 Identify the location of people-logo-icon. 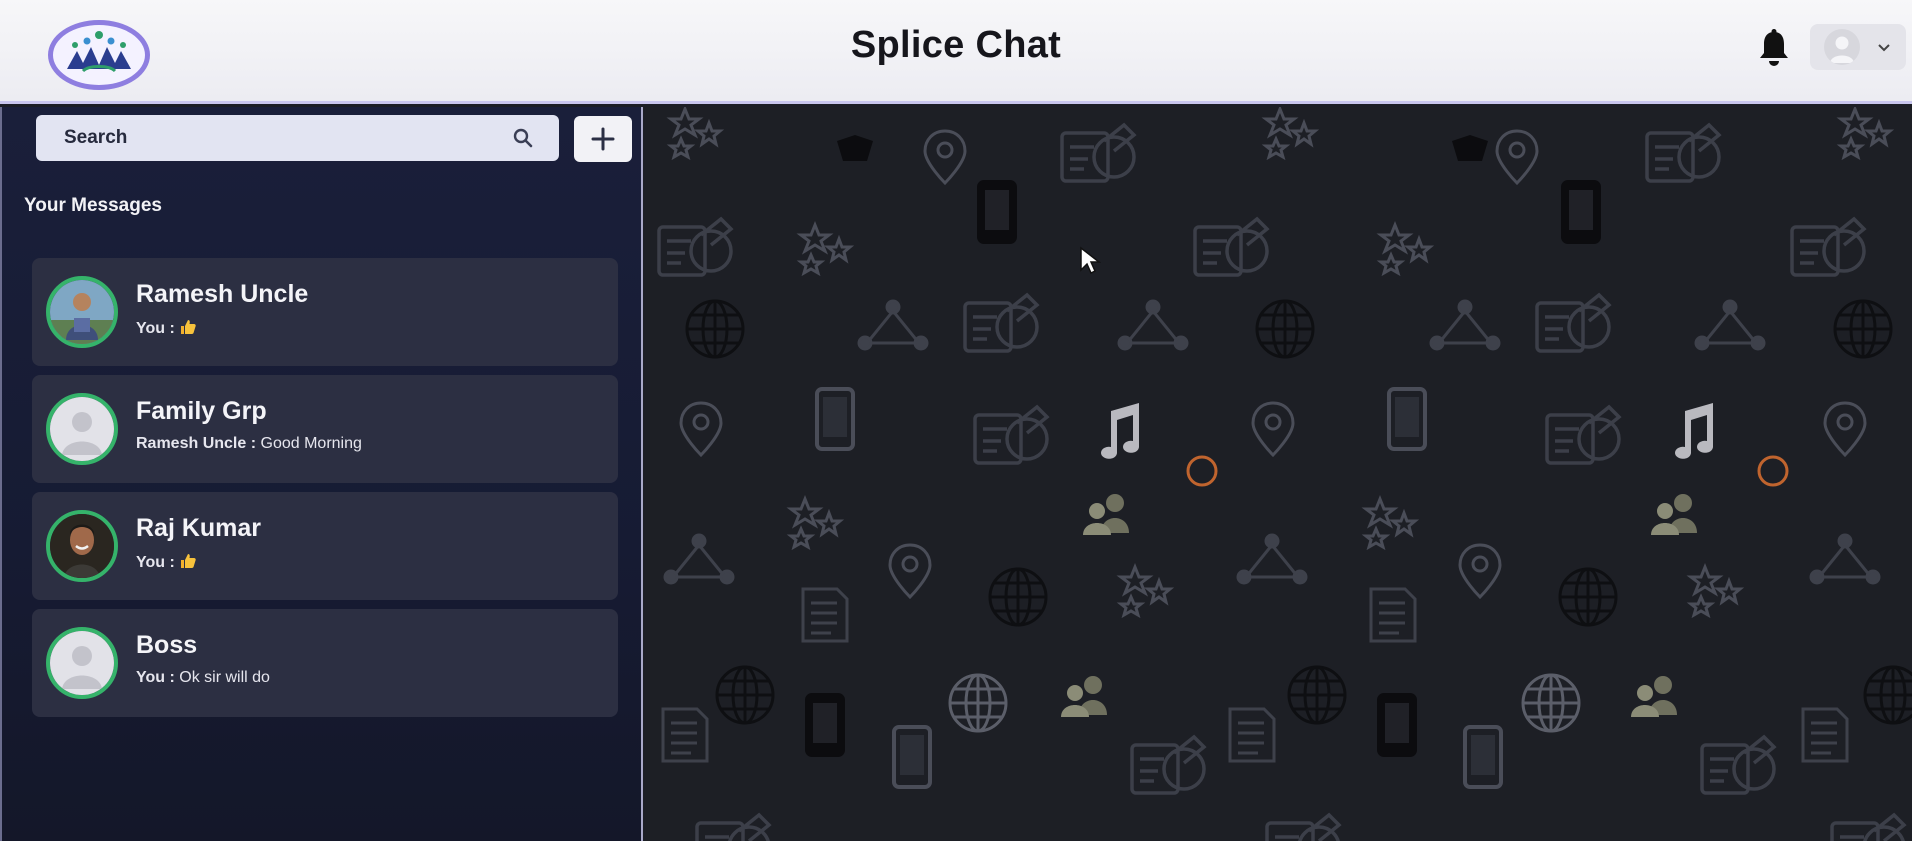
(99, 55).